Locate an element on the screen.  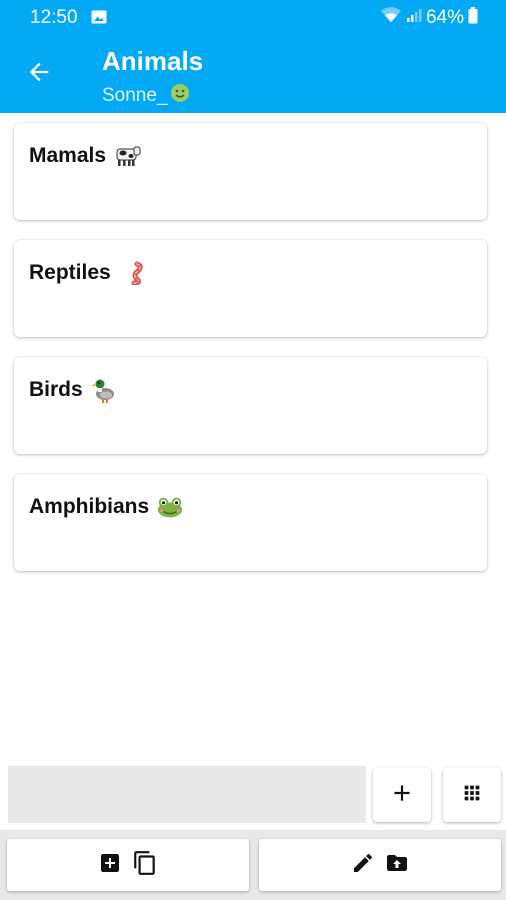
worm-icon is located at coordinates (132, 273).